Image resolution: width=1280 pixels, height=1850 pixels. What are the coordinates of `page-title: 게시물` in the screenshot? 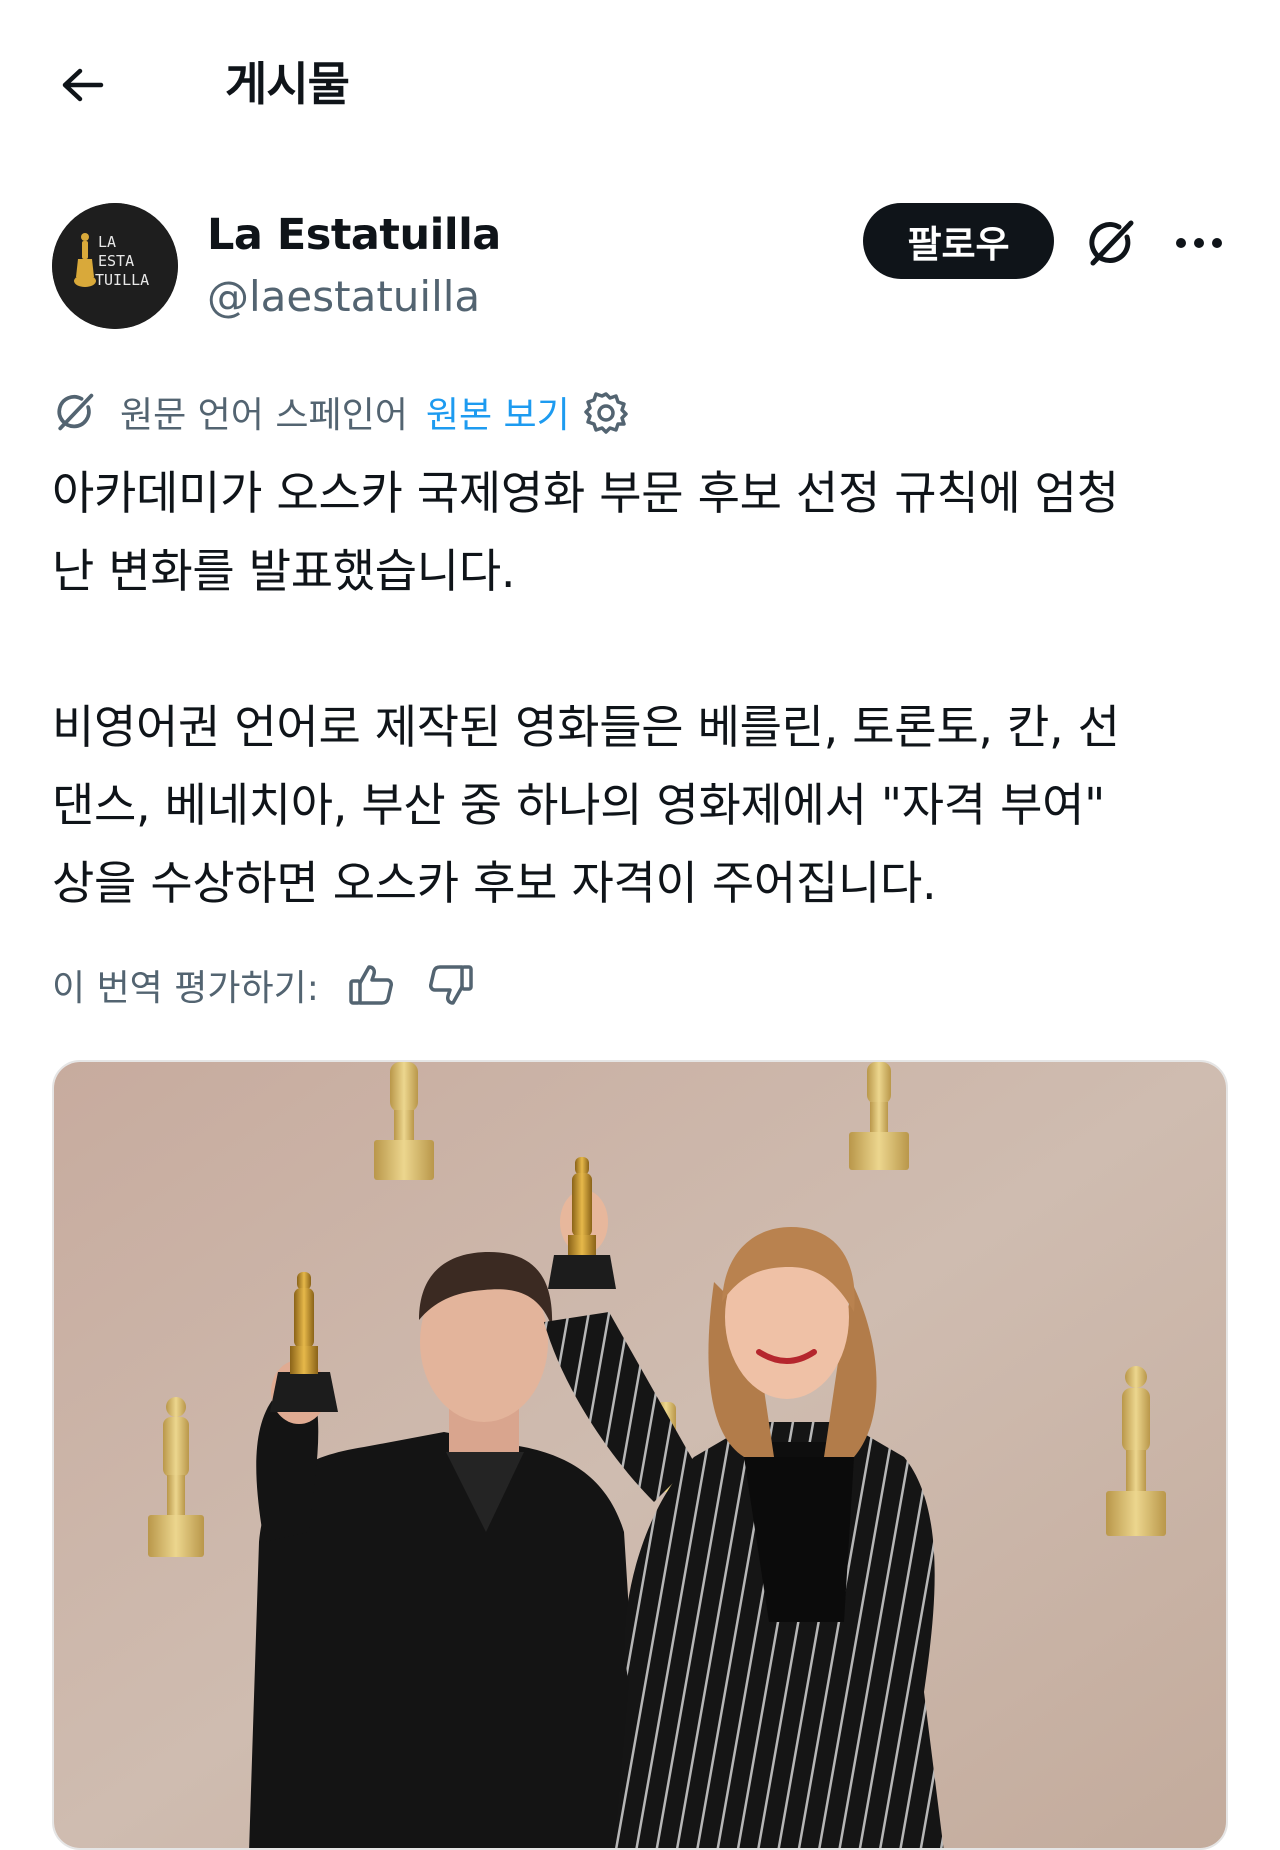 It's located at (287, 84).